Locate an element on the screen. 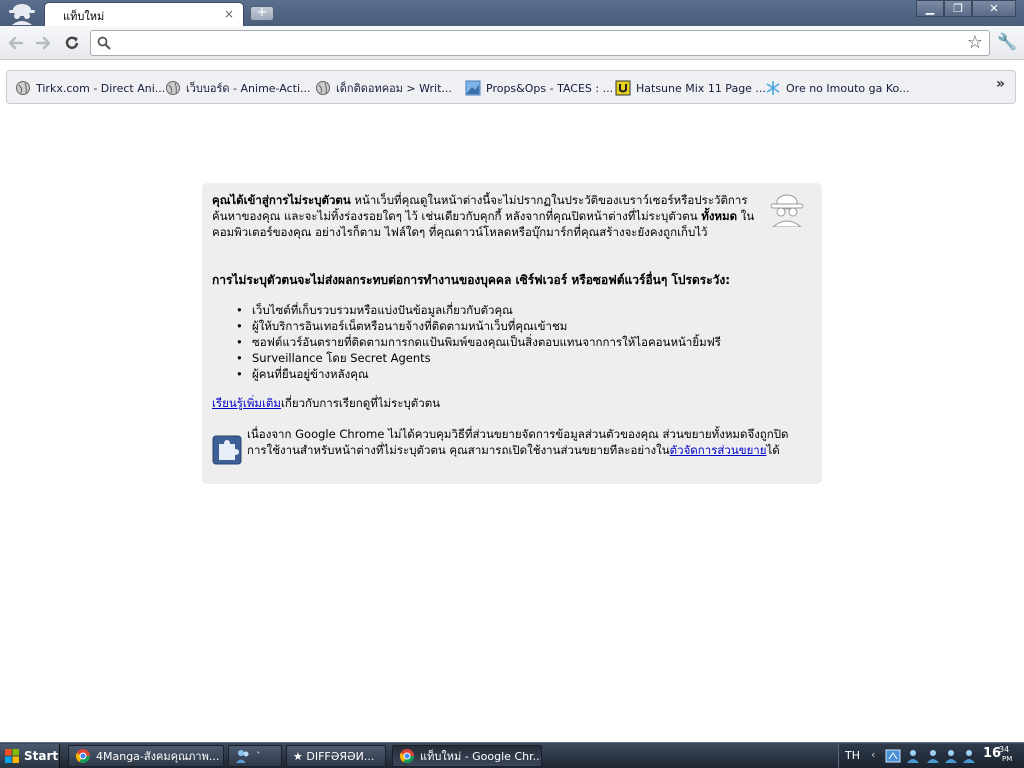  extension-puzzle-icon is located at coordinates (227, 450).